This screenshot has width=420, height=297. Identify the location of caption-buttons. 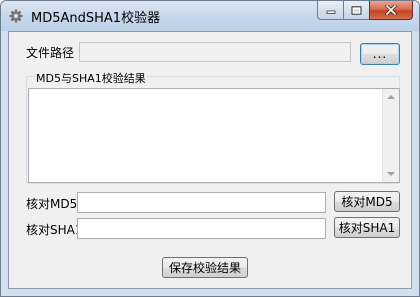
(365, 10).